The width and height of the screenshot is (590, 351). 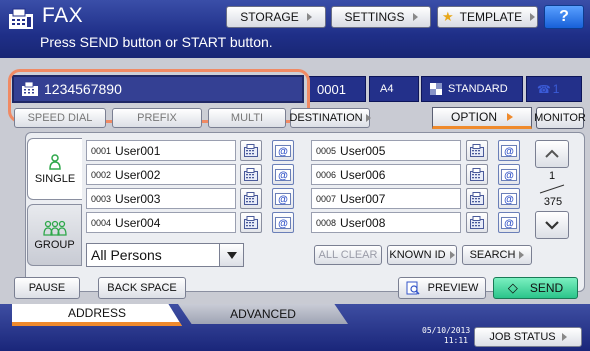 I want to click on address-entry: 0001 User001, so click(x=161, y=150).